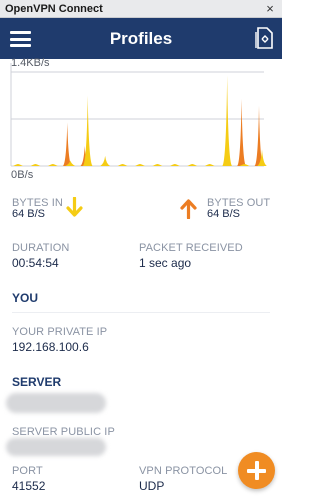 This screenshot has height=500, width=320. What do you see at coordinates (22, 175) in the screenshot?
I see `chart-y-min-label: 0B/s` at bounding box center [22, 175].